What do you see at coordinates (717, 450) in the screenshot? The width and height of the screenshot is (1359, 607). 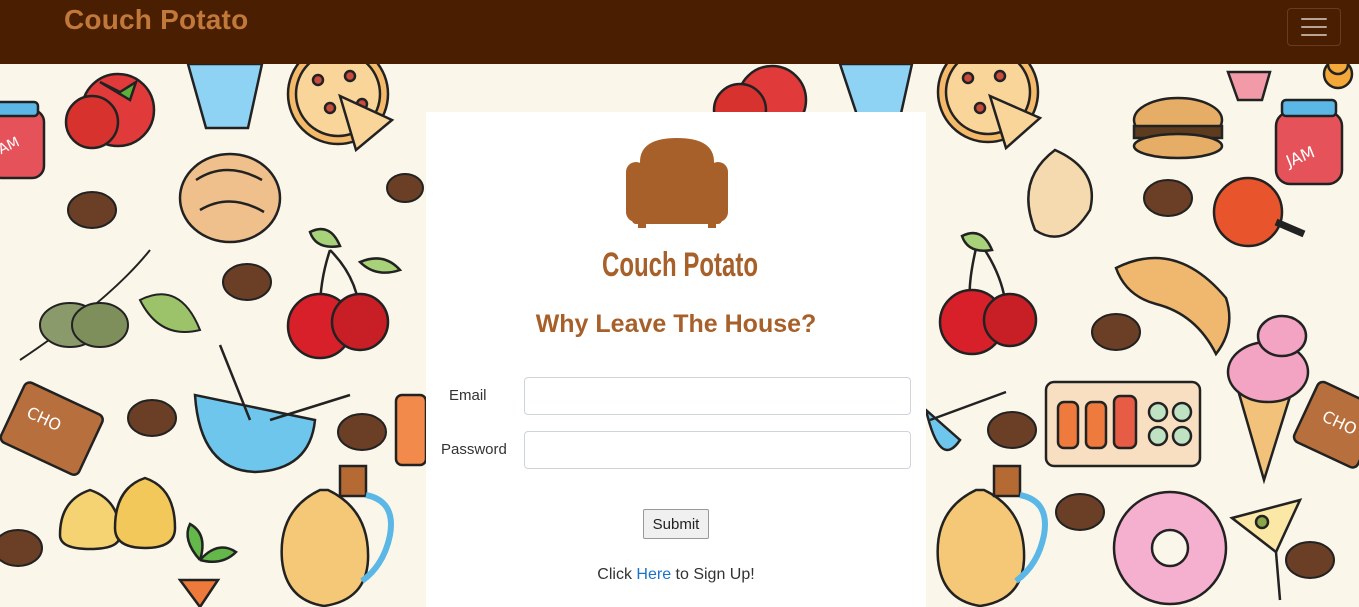 I see `password-field` at bounding box center [717, 450].